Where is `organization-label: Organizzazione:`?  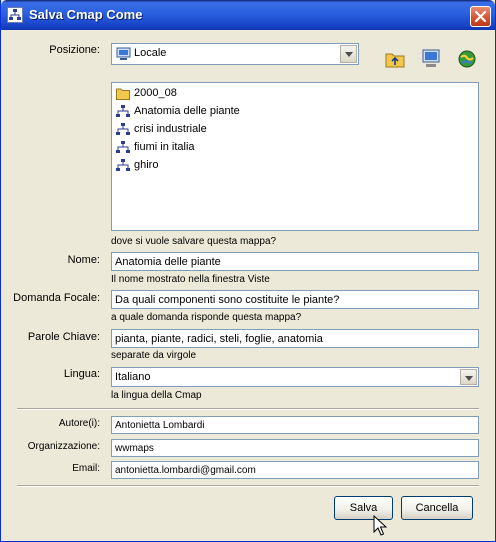
organization-label: Organizzazione: is located at coordinates (63, 446).